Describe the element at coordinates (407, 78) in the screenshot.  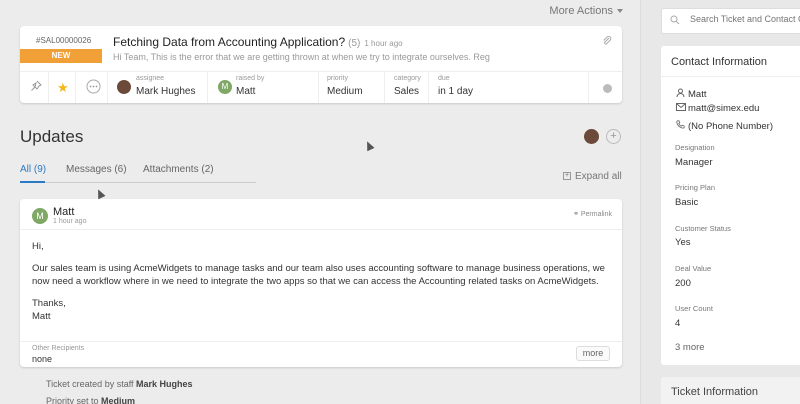
I see `category-label: category` at that location.